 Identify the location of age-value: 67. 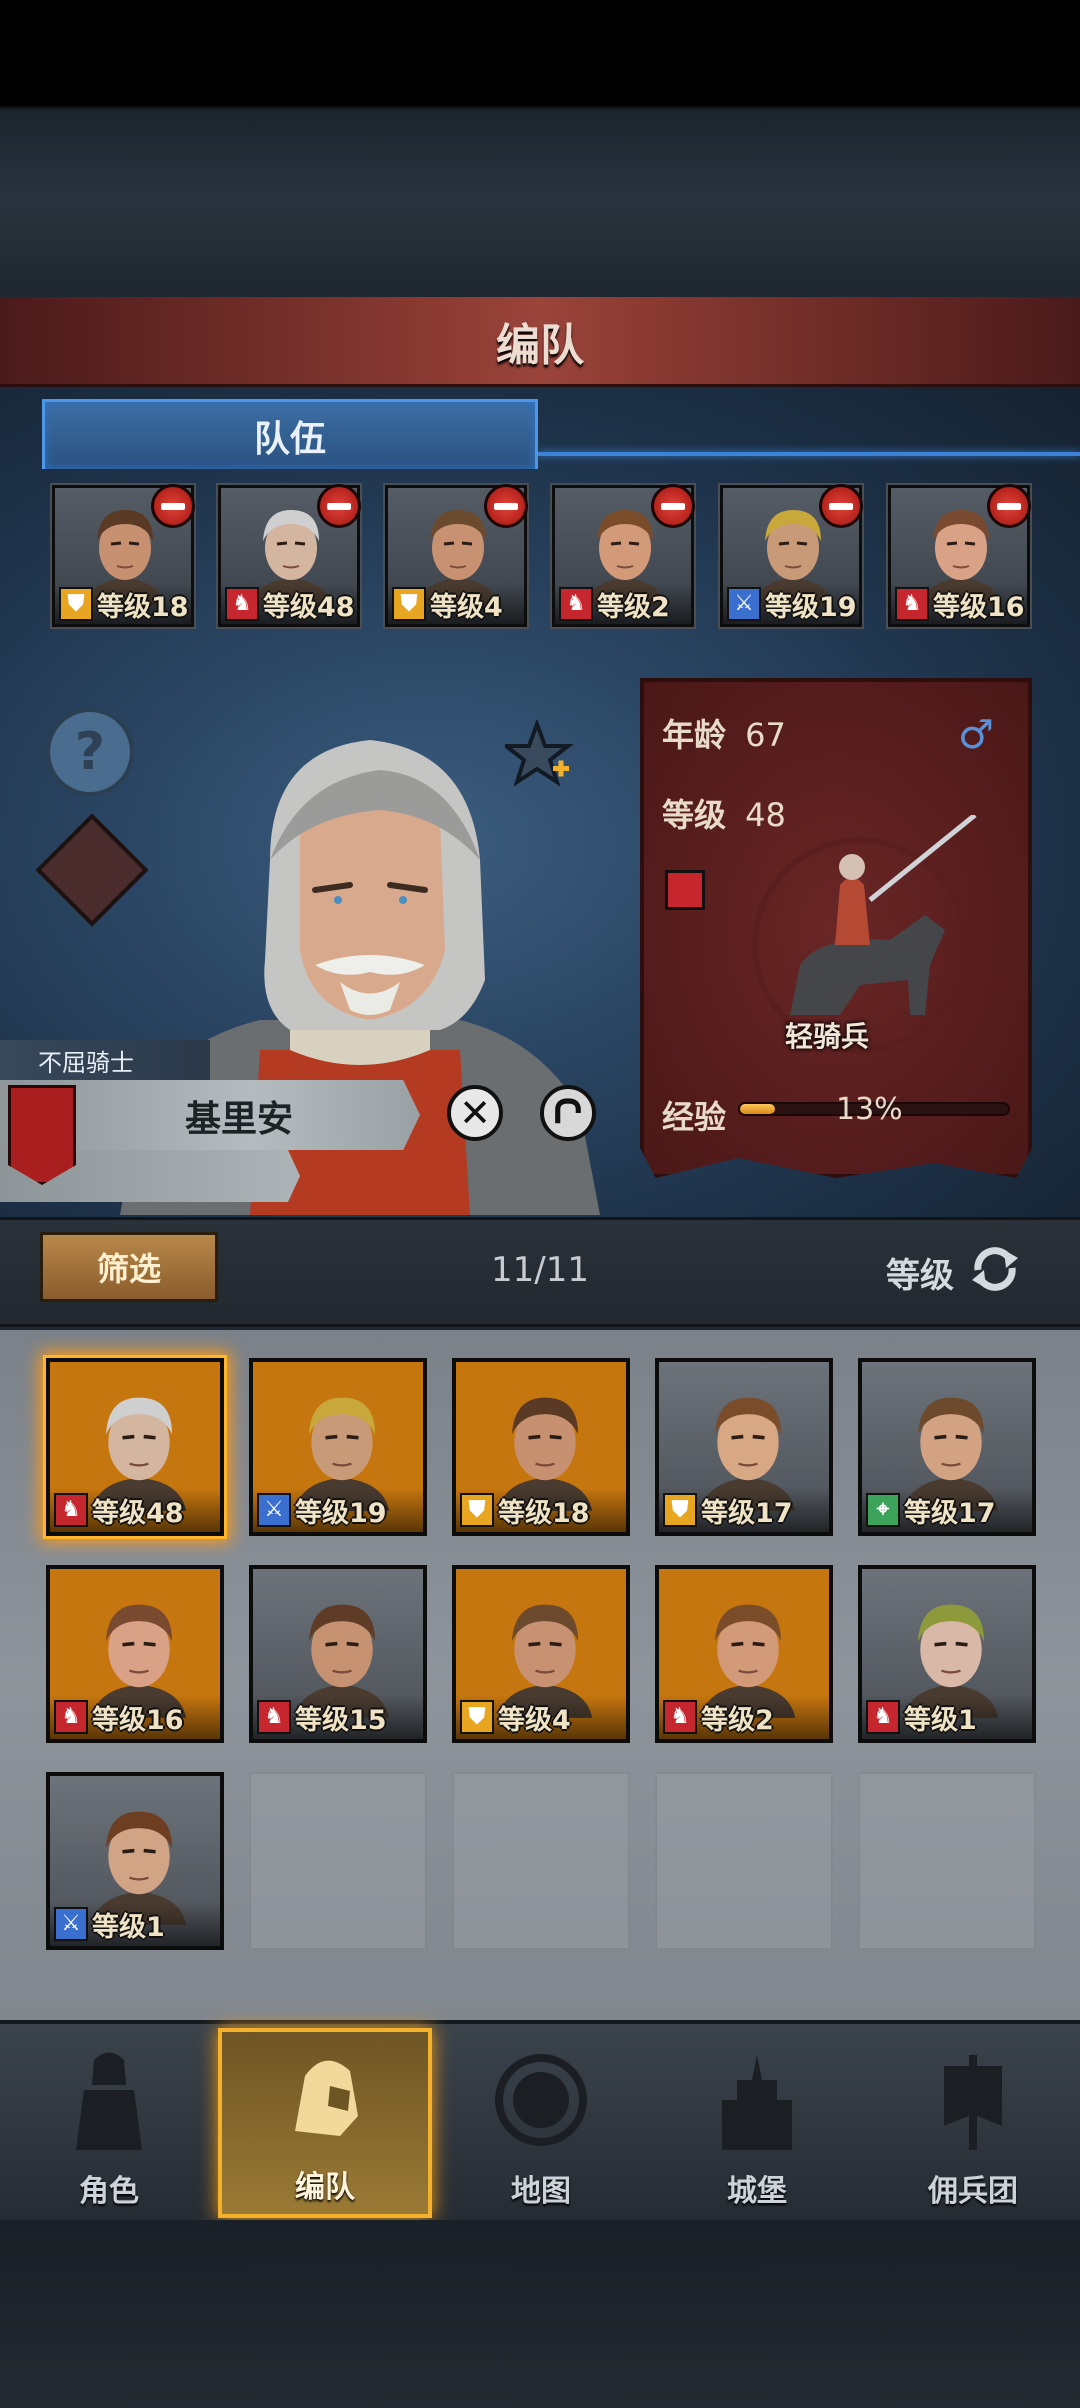
(765, 735).